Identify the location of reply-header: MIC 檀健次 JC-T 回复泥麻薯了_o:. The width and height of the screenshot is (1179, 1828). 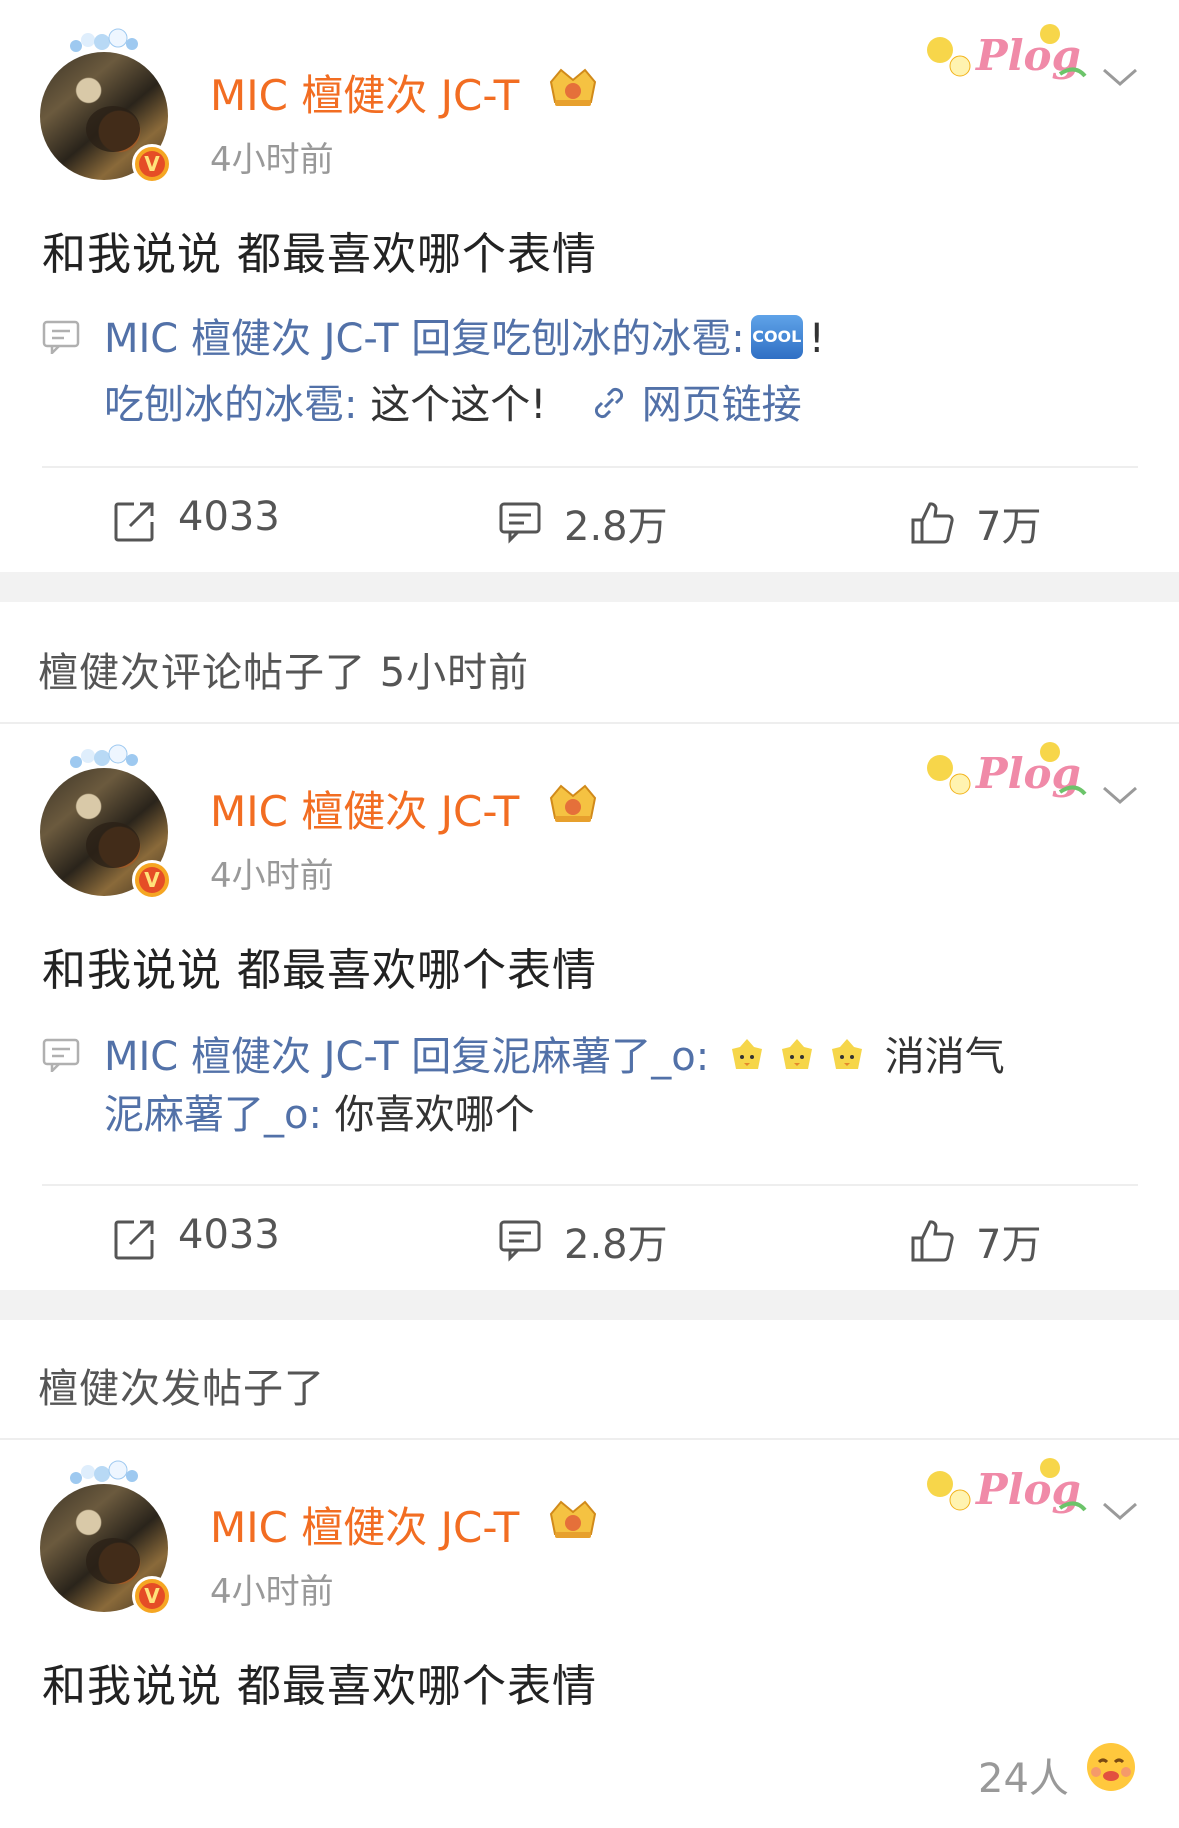
(406, 1057).